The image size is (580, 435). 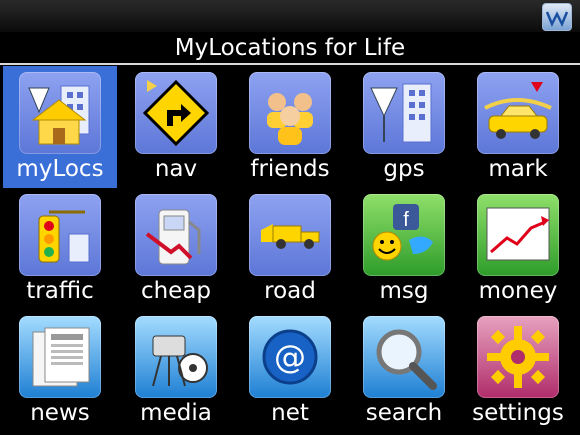 I want to click on app-logo-icon, so click(x=557, y=17).